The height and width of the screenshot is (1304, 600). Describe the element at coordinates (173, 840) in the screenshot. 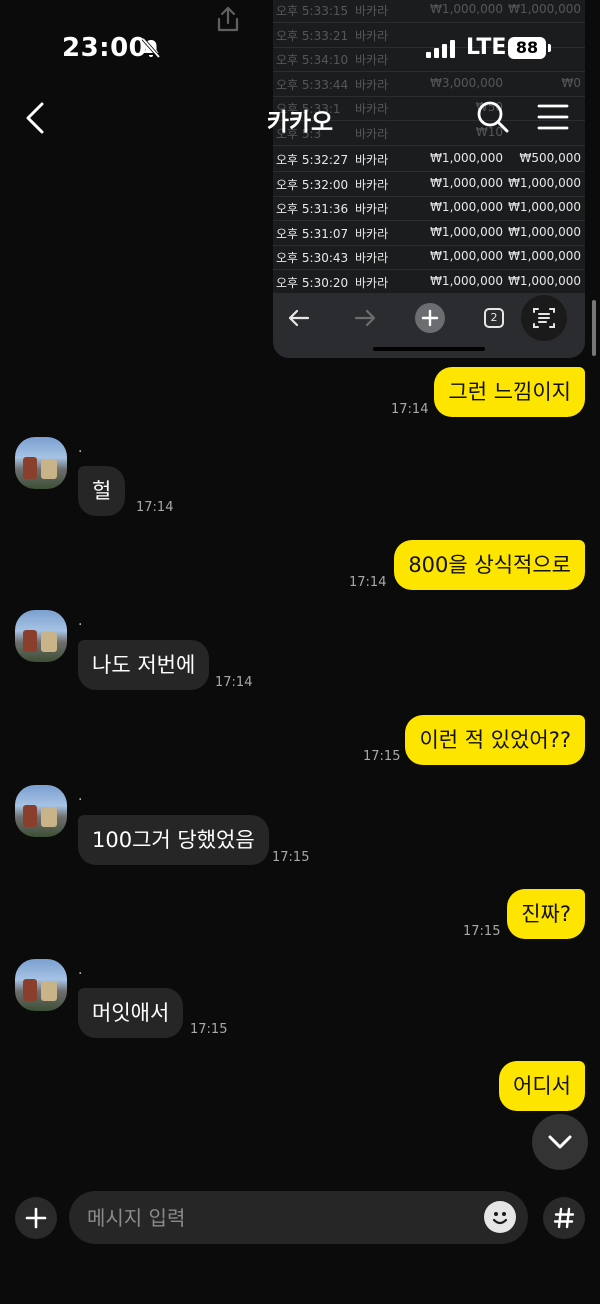

I see `message-bubble-in: 100그거 당했었음` at that location.